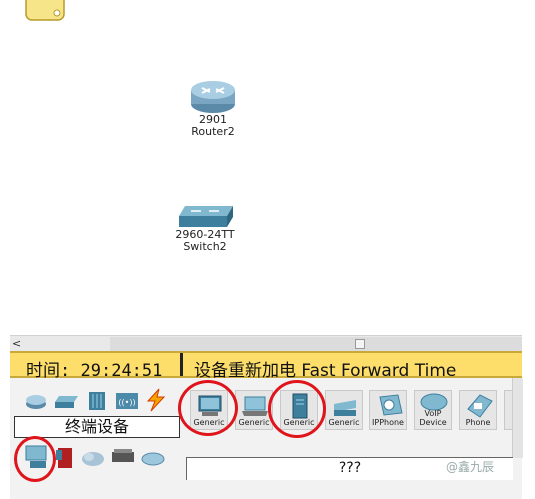  What do you see at coordinates (478, 422) in the screenshot?
I see `tile-label: Phone` at bounding box center [478, 422].